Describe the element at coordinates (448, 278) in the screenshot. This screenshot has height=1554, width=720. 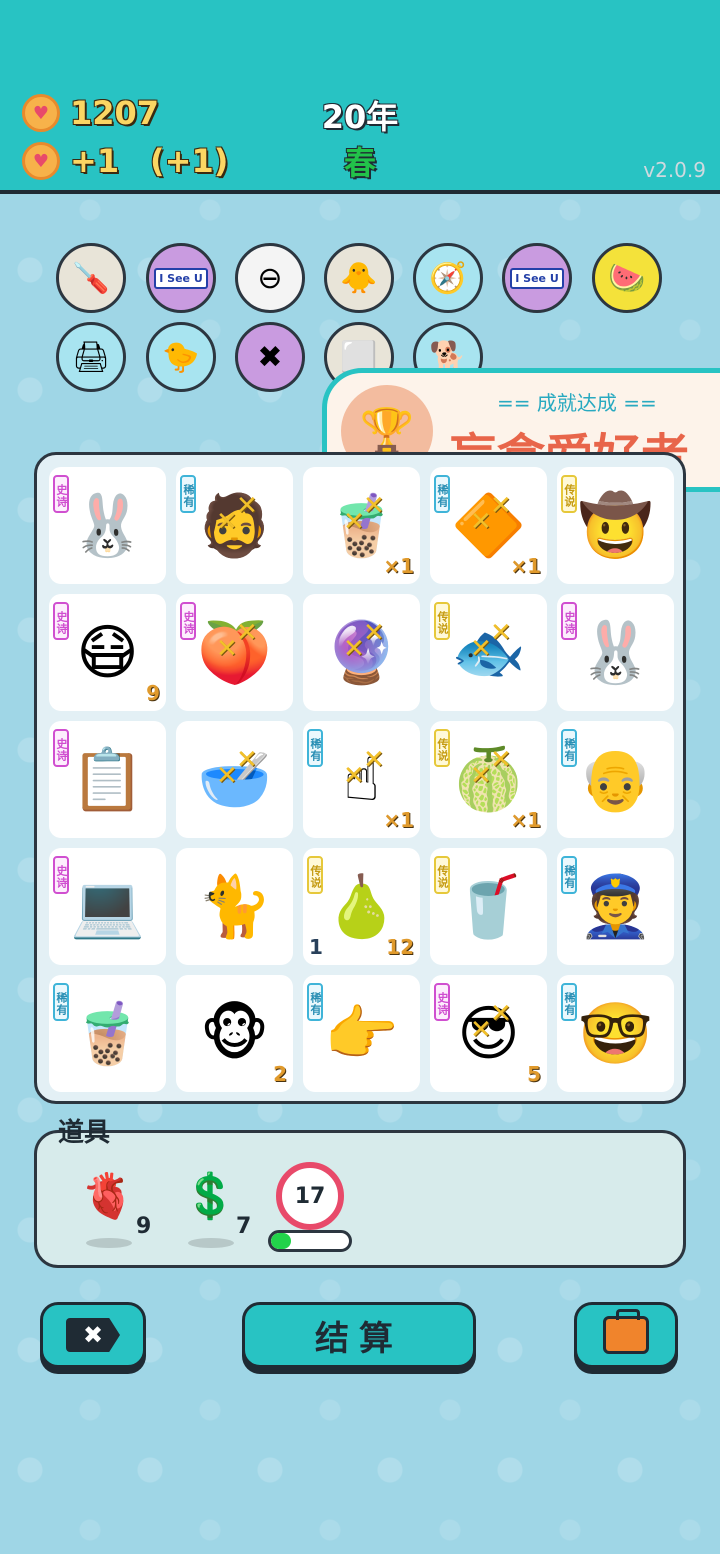
I see `compass-icon: 🧭` at that location.